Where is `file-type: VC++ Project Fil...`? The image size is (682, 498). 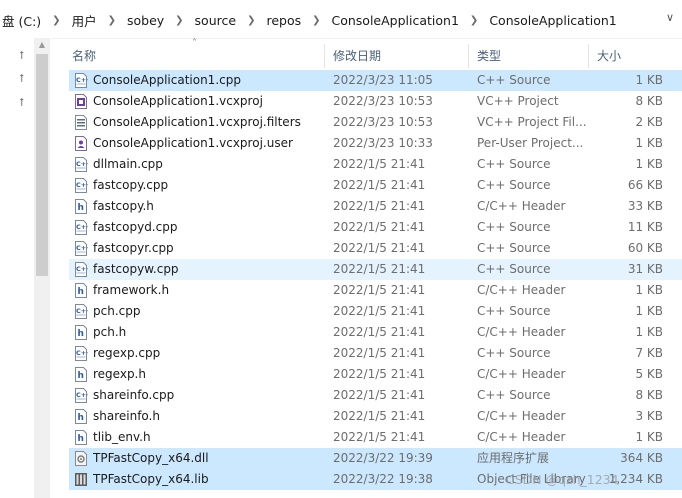 file-type: VC++ Project Fil... is located at coordinates (532, 122).